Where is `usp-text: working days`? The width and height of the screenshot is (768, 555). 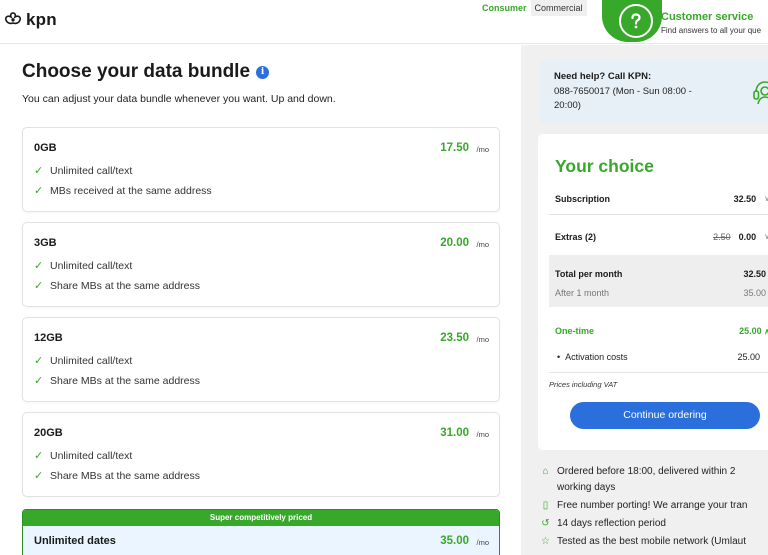 usp-text: working days is located at coordinates (586, 487).